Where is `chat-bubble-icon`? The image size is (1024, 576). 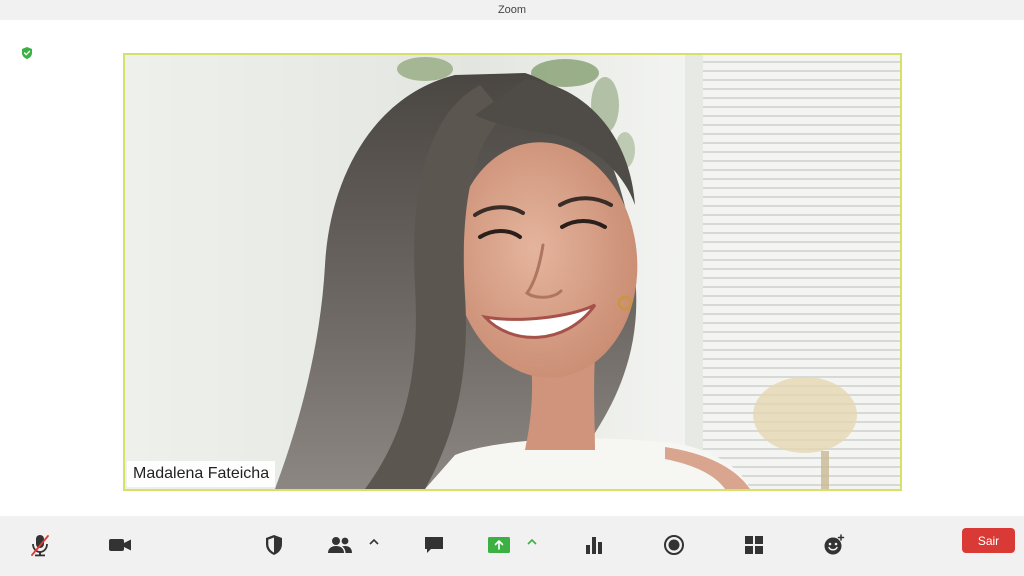
chat-bubble-icon is located at coordinates (434, 545).